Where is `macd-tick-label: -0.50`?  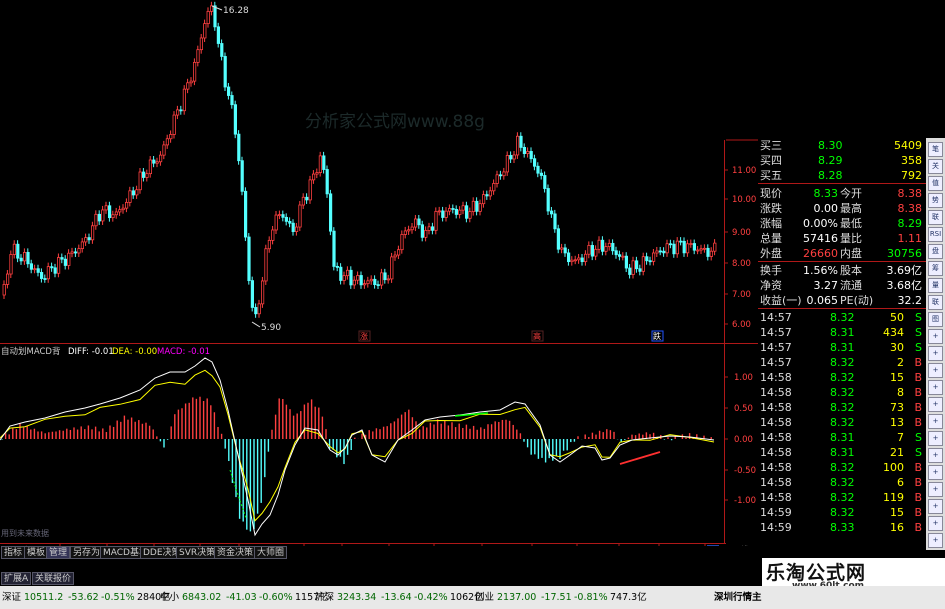
macd-tick-label: -0.50 is located at coordinates (745, 471).